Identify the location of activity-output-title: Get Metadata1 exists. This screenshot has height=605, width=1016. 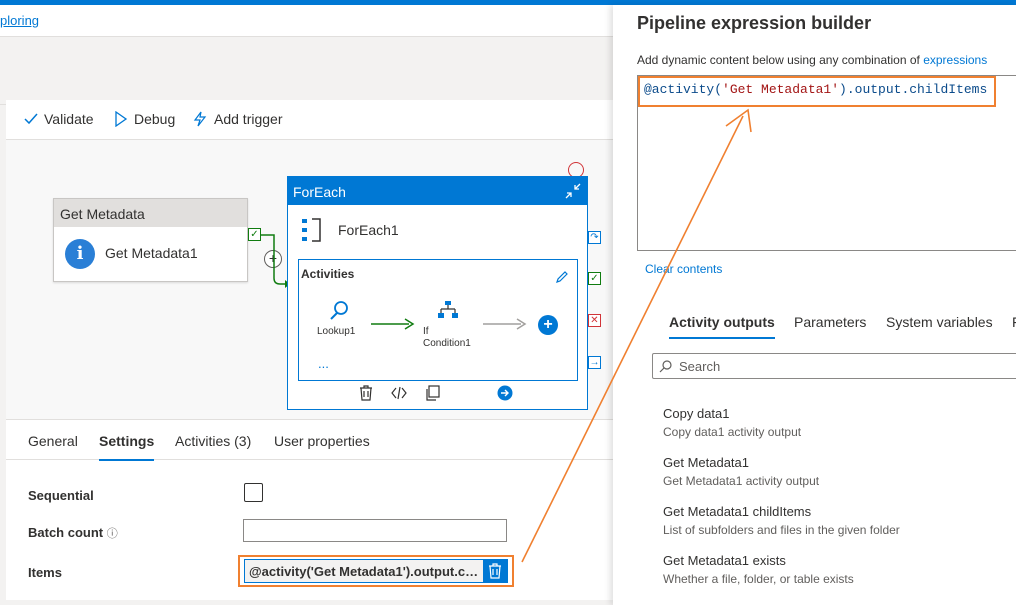
(724, 560).